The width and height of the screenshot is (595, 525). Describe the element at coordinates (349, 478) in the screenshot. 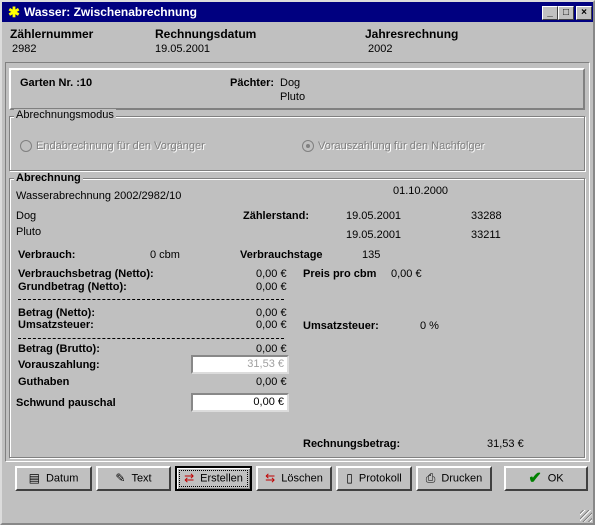

I see `document-icon: ▯` at that location.